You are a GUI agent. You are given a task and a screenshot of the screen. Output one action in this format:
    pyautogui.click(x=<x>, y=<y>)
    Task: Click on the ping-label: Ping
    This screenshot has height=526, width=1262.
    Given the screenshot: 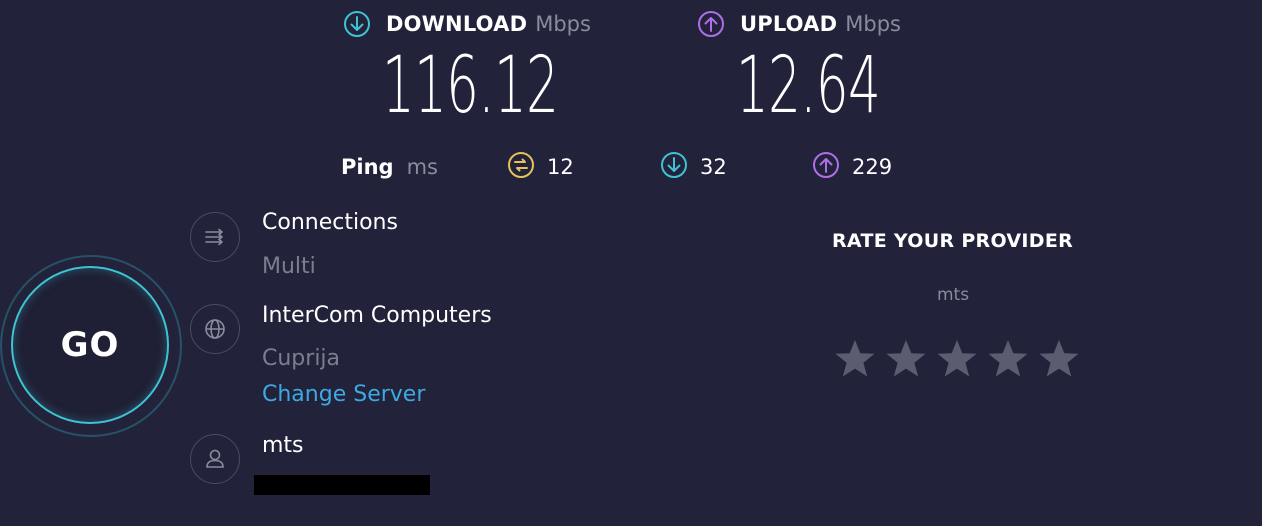 What is the action you would take?
    pyautogui.click(x=367, y=167)
    